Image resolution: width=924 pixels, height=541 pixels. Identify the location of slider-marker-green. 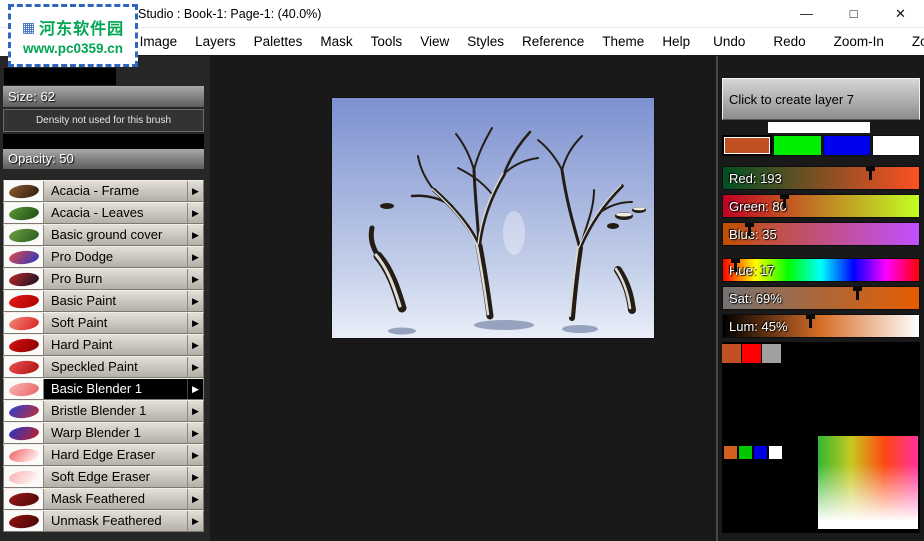
(784, 201).